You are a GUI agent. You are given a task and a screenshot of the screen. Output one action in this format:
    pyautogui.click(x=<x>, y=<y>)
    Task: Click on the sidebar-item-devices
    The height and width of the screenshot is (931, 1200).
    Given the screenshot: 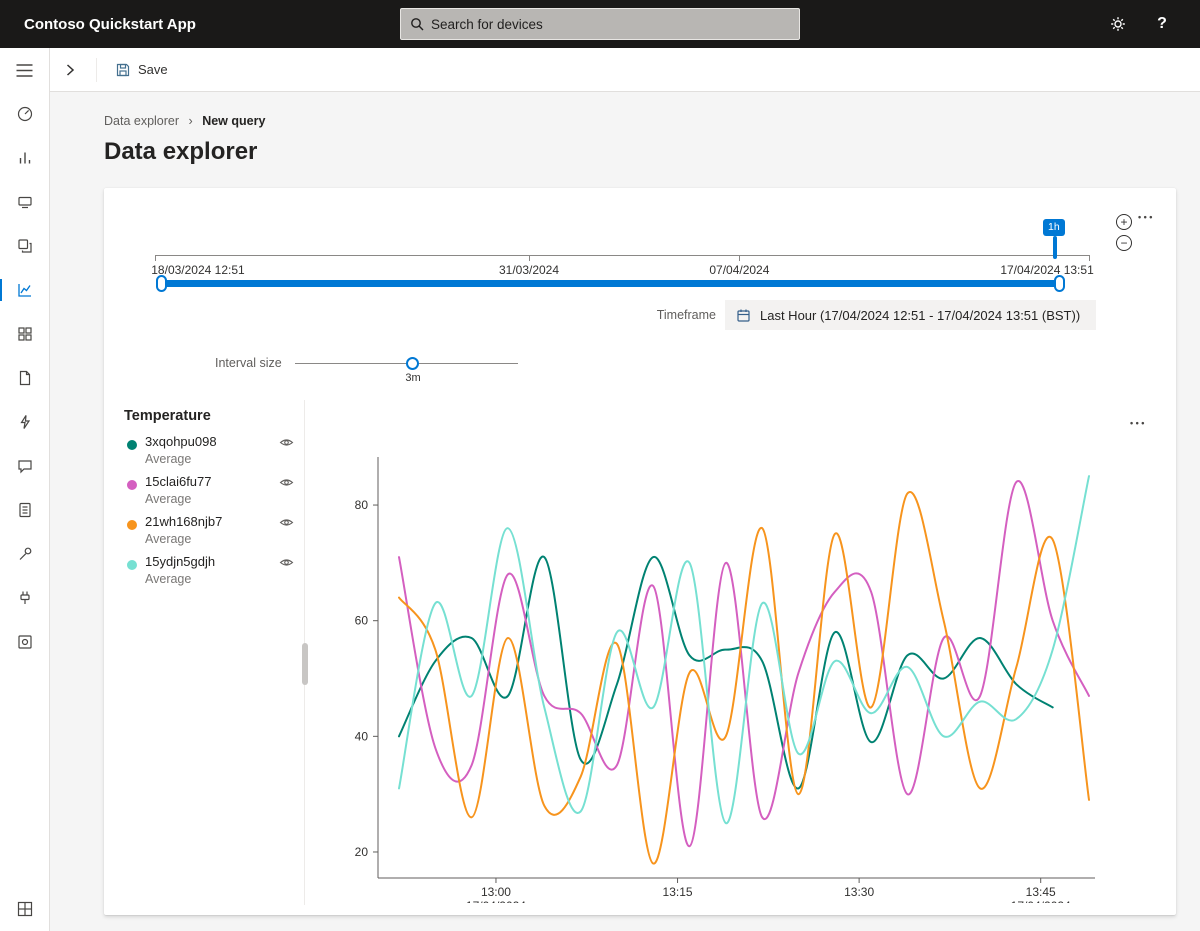 What is the action you would take?
    pyautogui.click(x=25, y=202)
    